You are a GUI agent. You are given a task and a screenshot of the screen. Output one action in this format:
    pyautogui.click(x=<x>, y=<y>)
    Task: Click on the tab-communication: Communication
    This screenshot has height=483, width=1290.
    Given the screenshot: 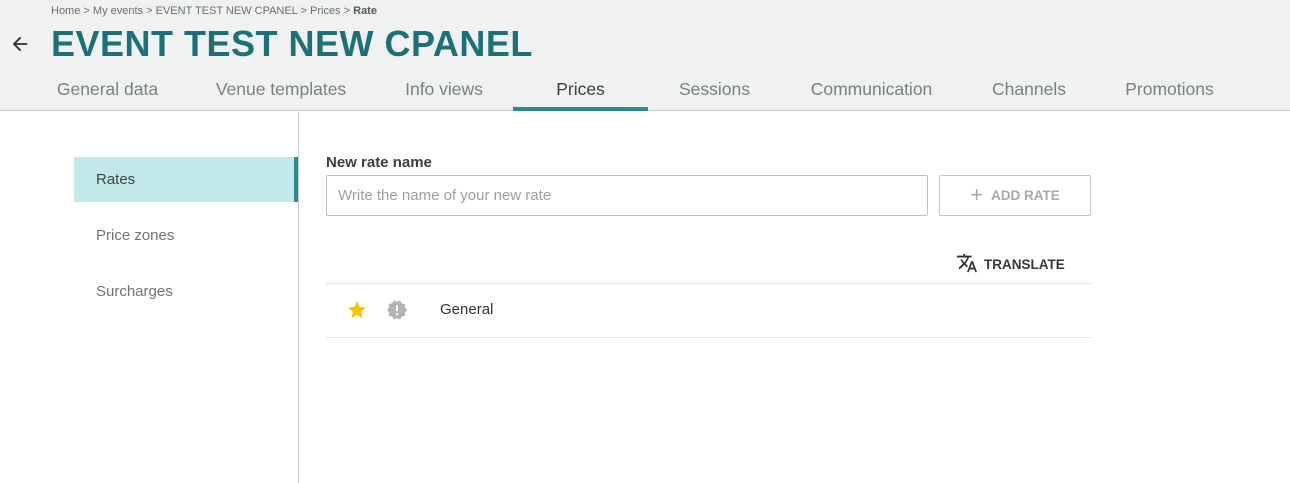 What is the action you would take?
    pyautogui.click(x=871, y=89)
    